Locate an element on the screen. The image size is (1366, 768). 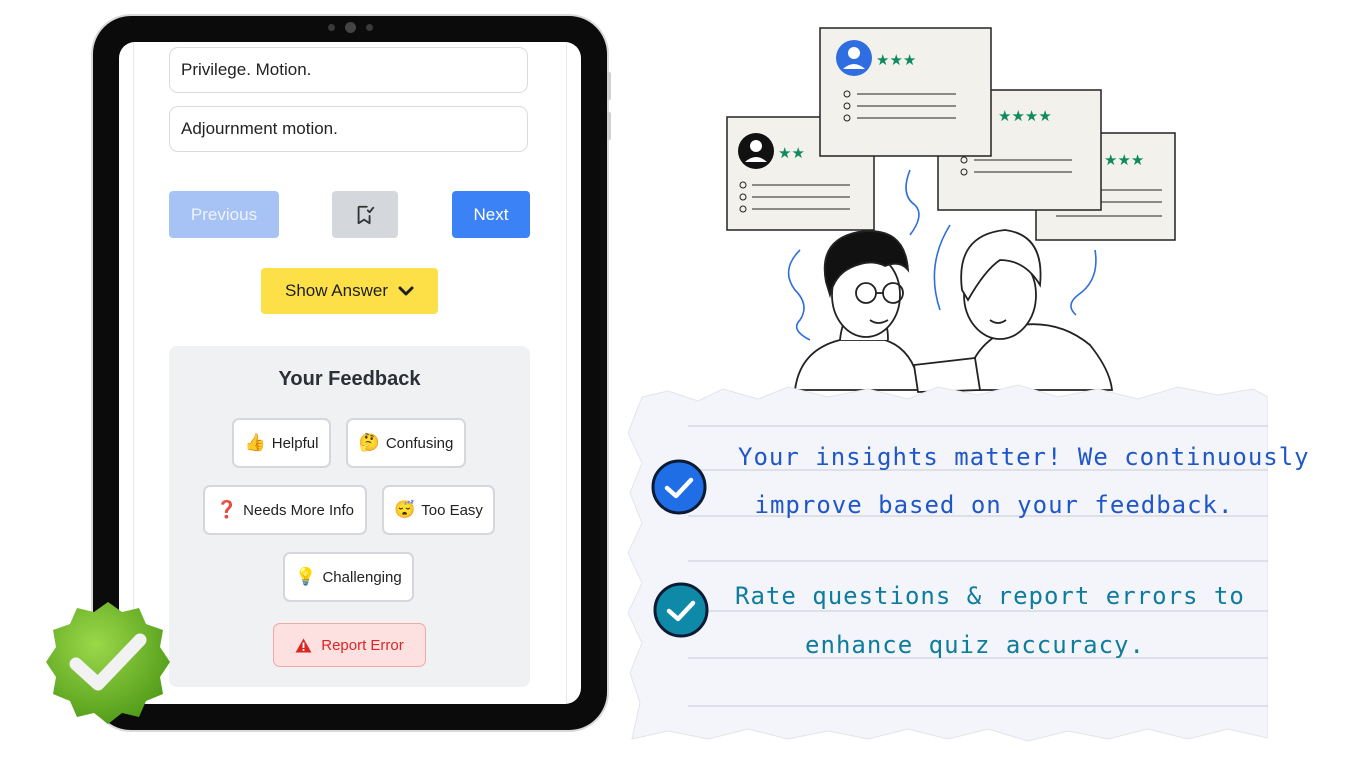
feedback-needs-more-info-button: ❓ Needs More Info is located at coordinates (285, 510).